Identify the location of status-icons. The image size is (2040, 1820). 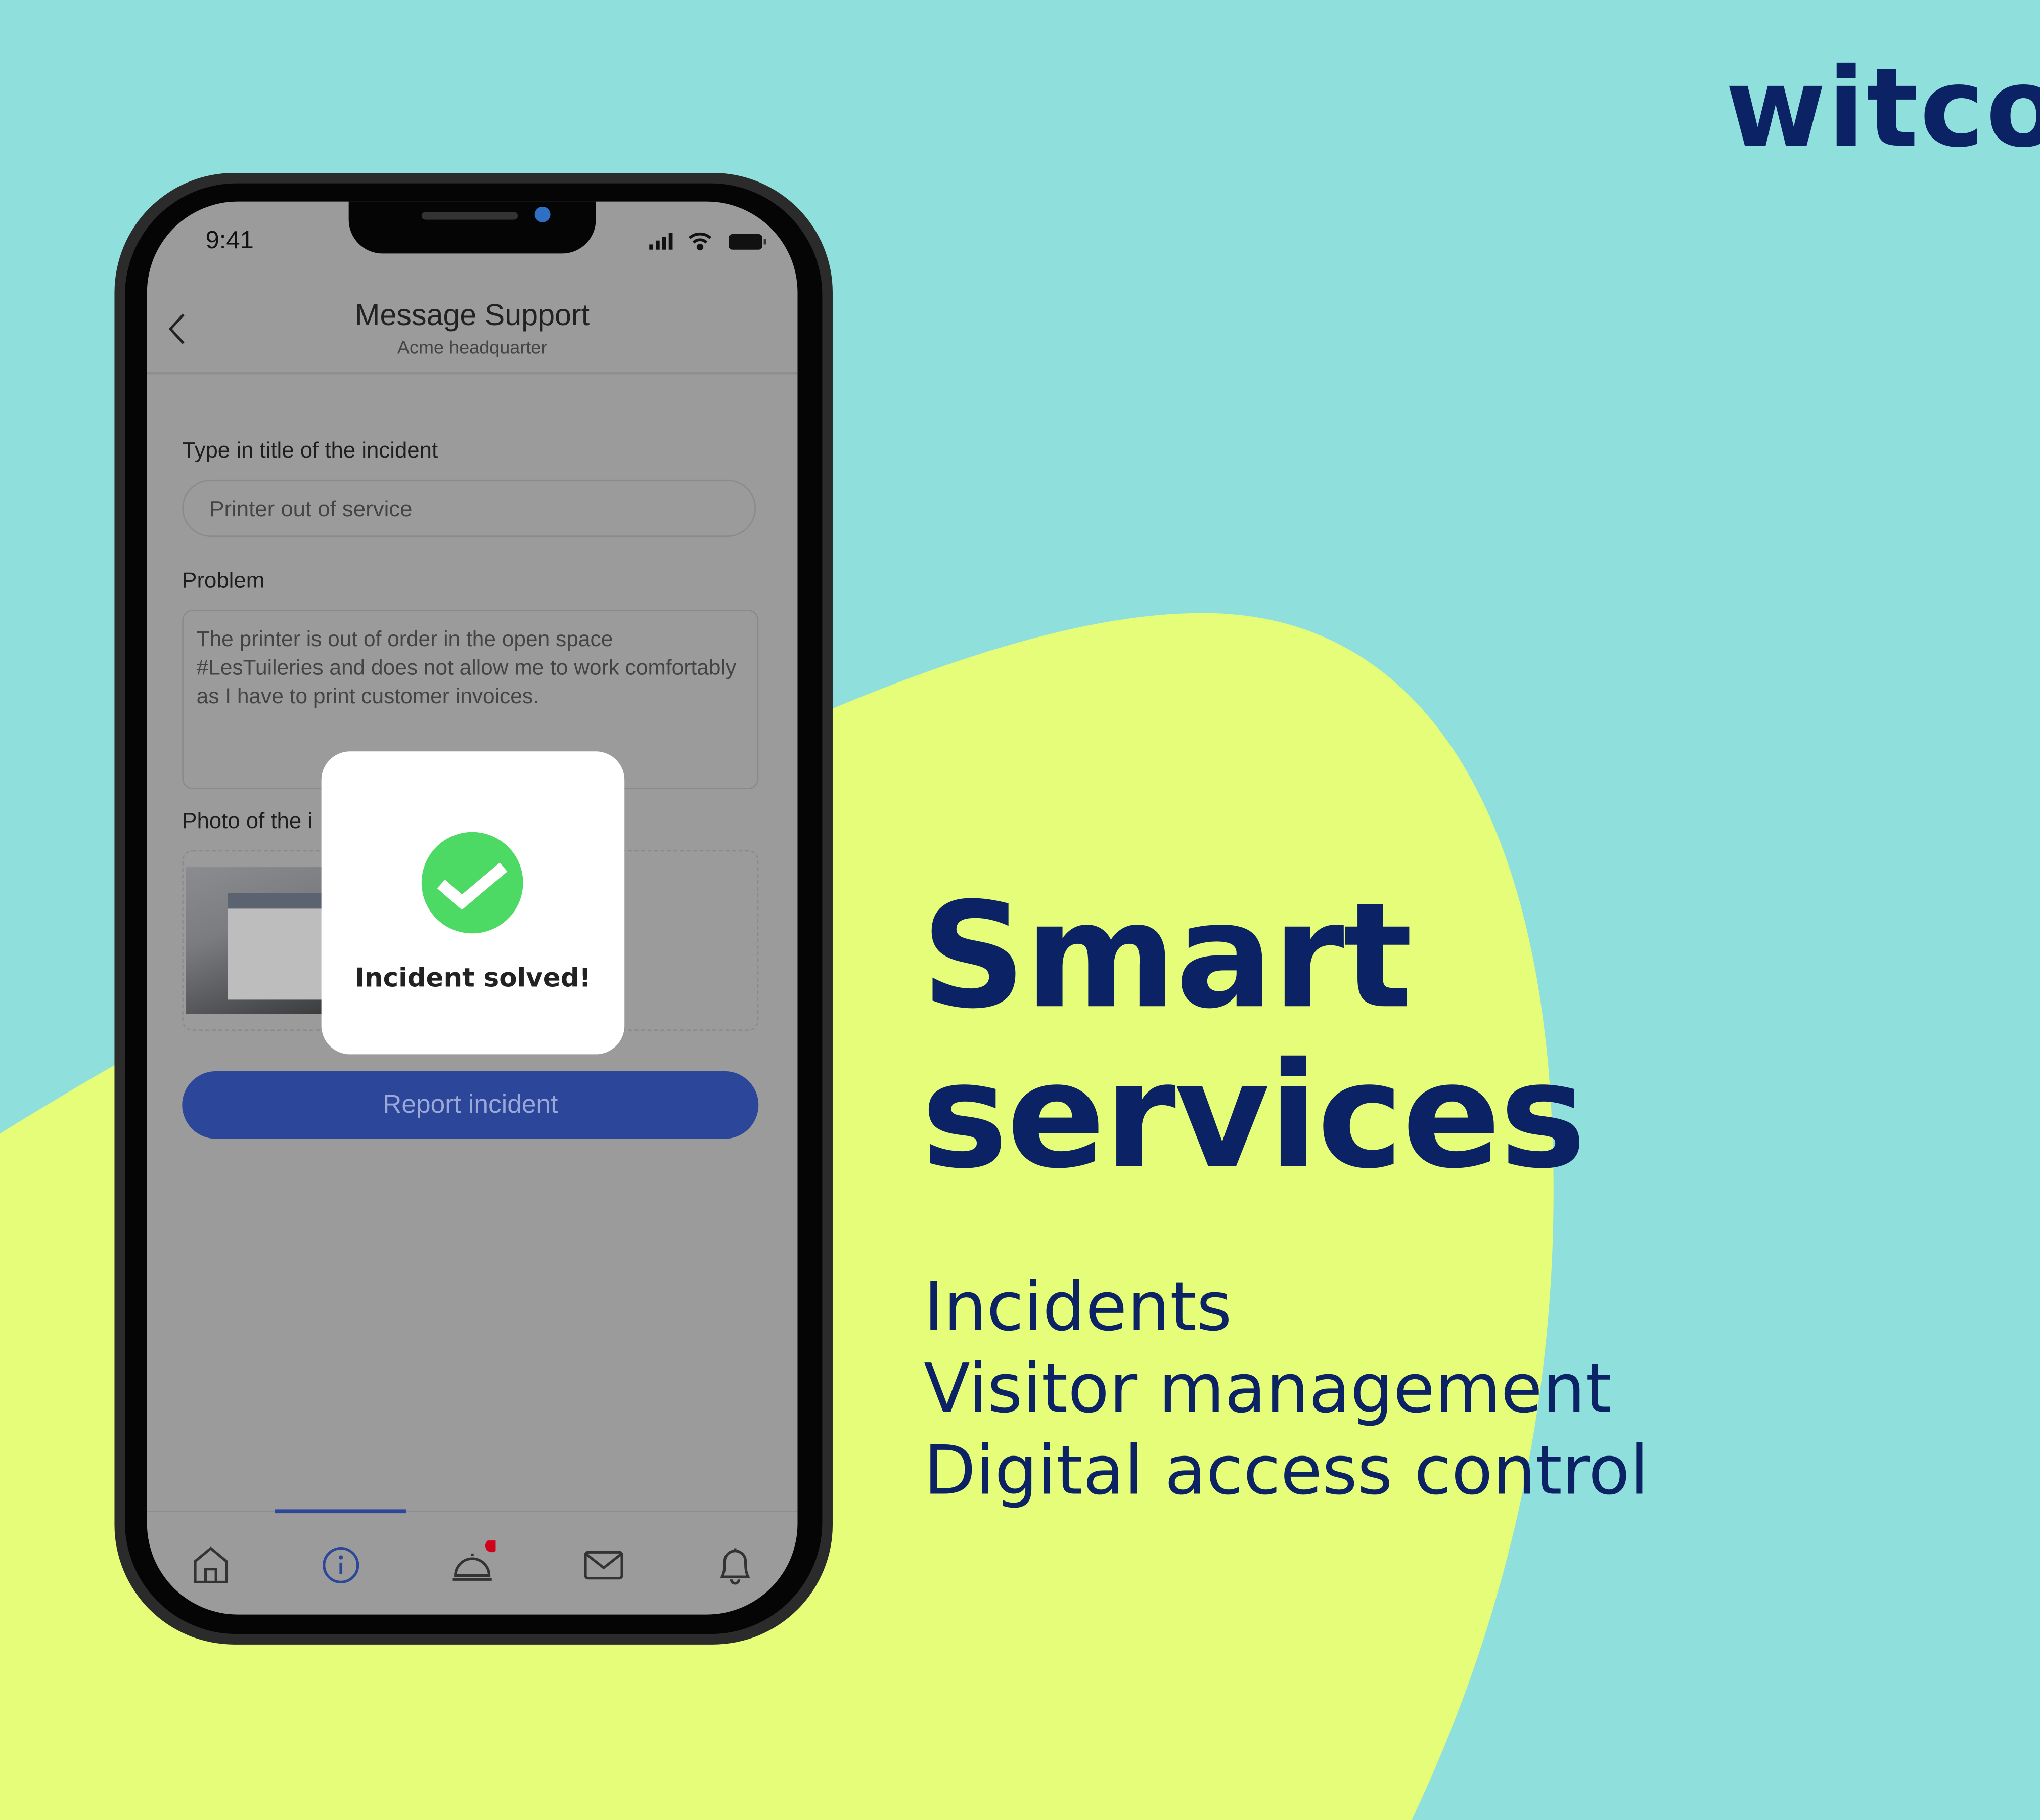
(707, 241).